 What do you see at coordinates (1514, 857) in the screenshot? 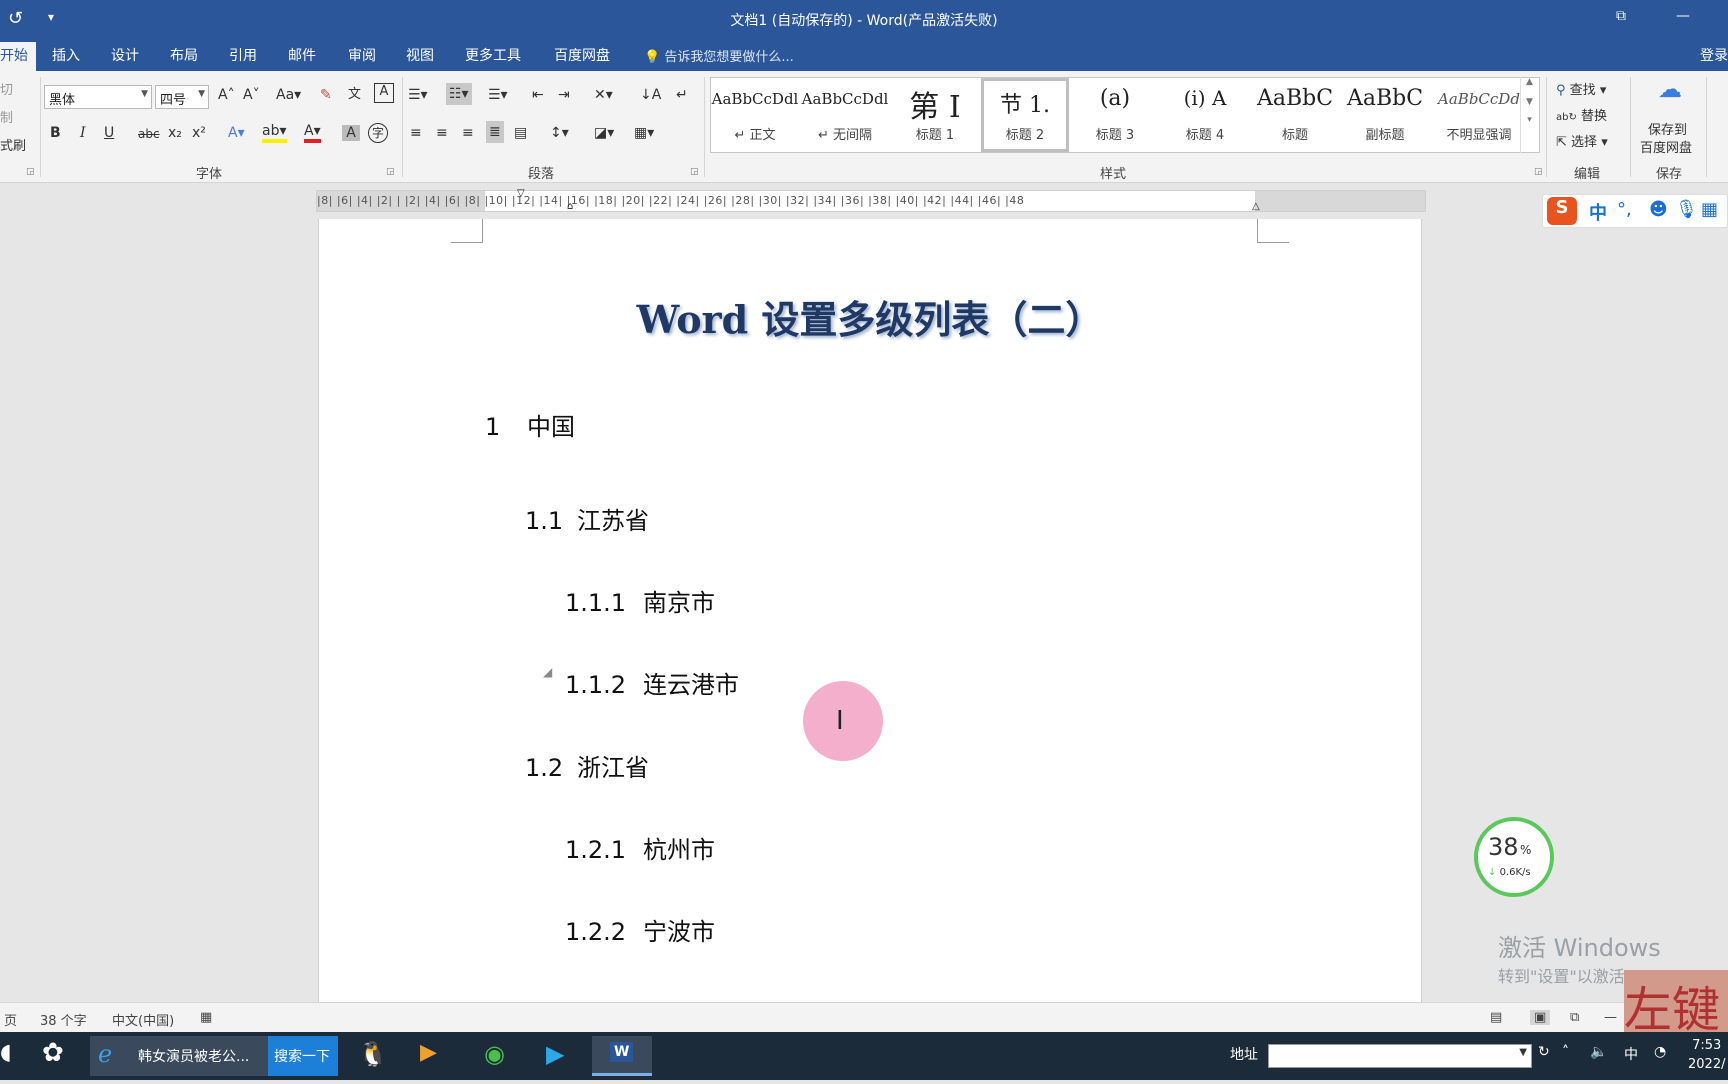
I see `network-speed-widget: 38 % ↓ 0.6K/s` at bounding box center [1514, 857].